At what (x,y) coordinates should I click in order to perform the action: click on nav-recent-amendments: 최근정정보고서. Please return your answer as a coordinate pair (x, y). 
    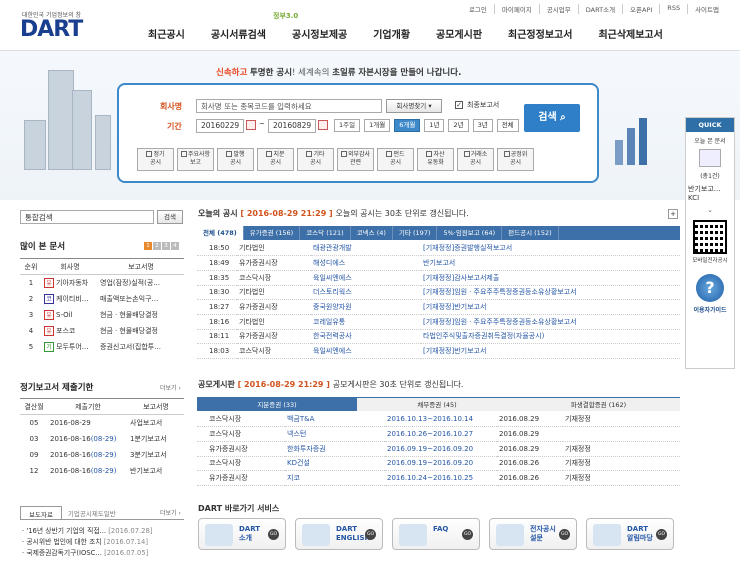
    Looking at the image, I should click on (540, 33).